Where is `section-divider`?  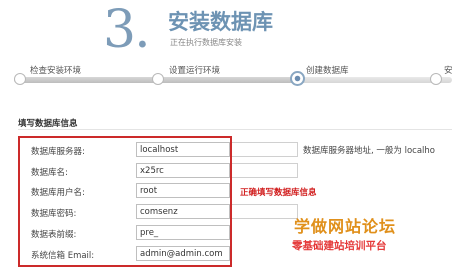
section-divider is located at coordinates (235, 129).